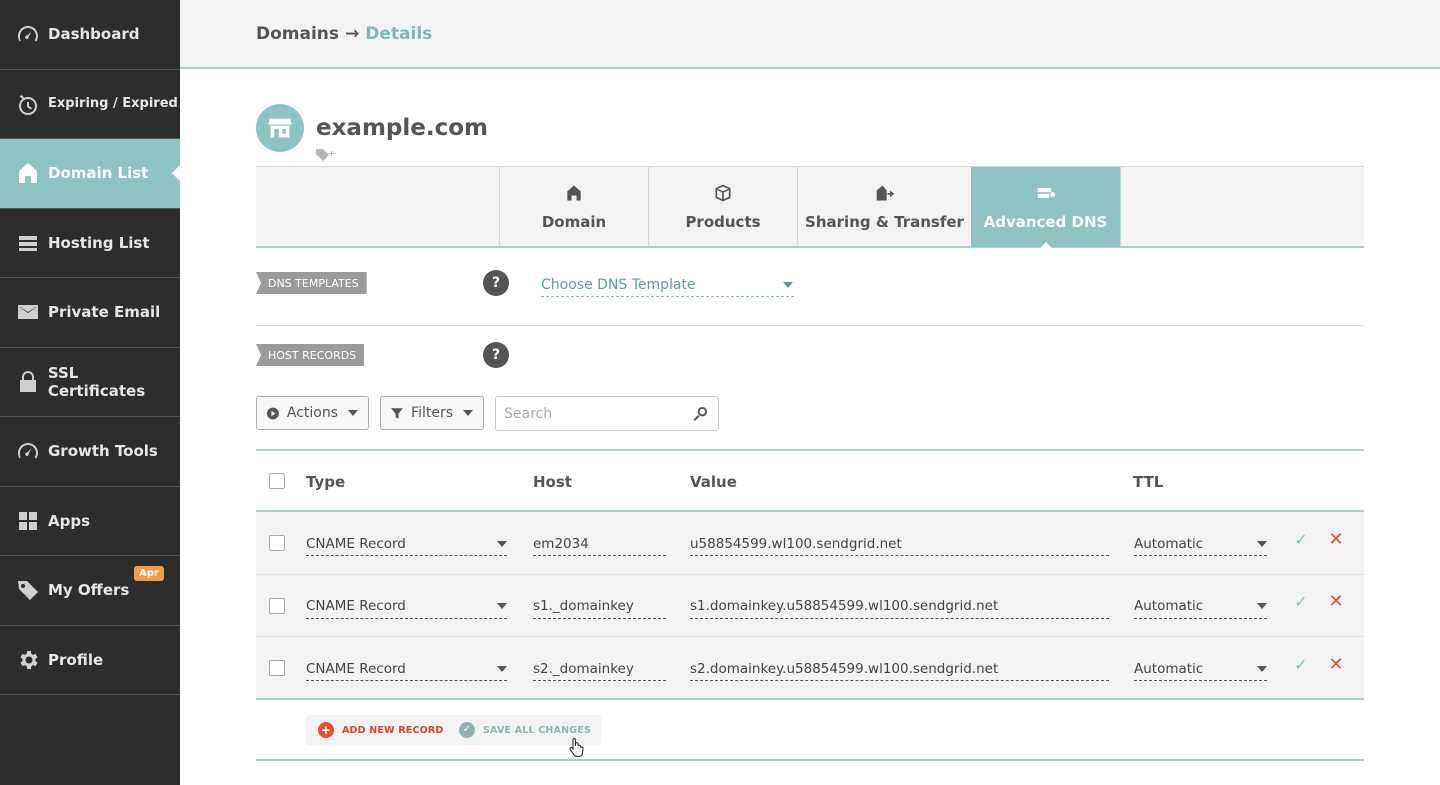 The height and width of the screenshot is (785, 1440). I want to click on tab-label: Advanced DNS, so click(1045, 222).